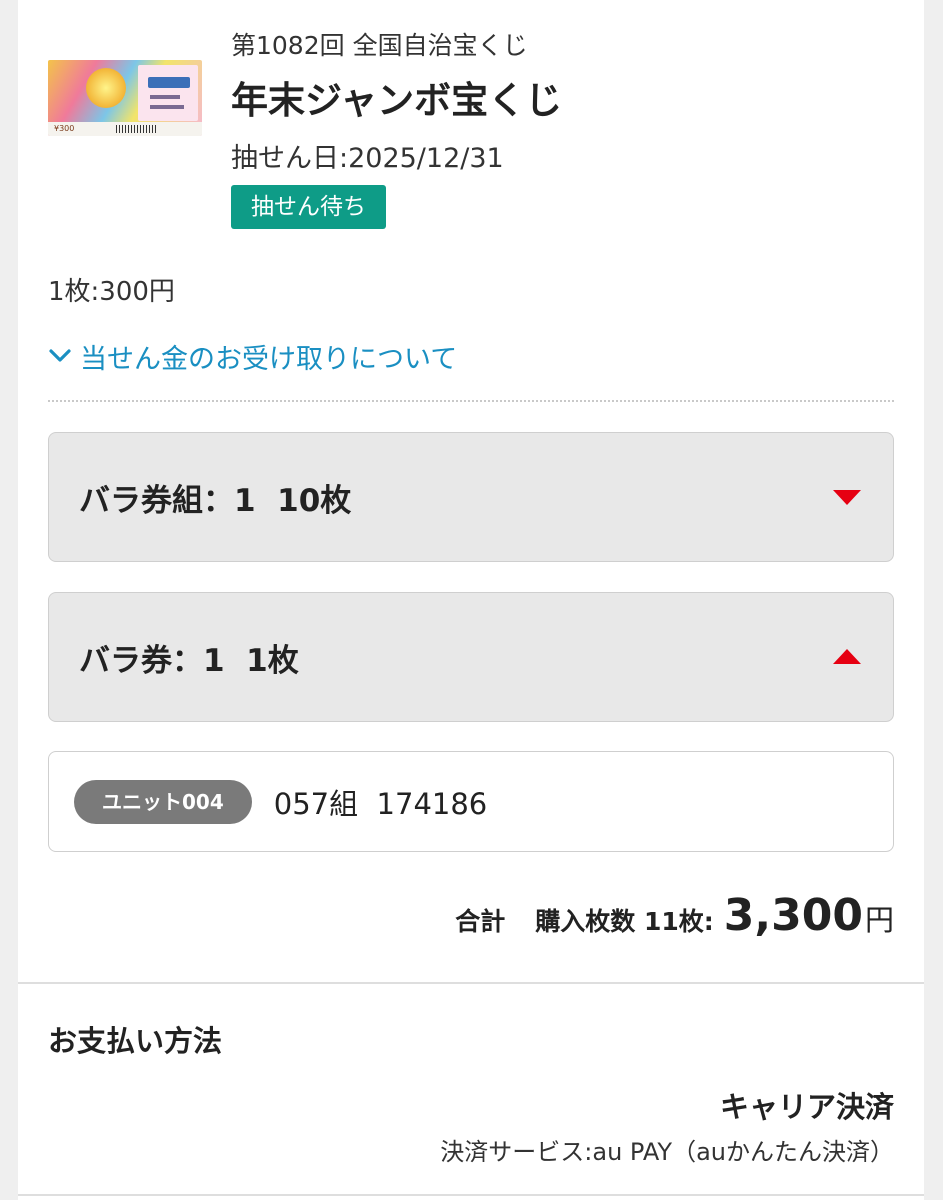 This screenshot has height=1200, width=943. What do you see at coordinates (793, 915) in the screenshot?
I see `total-amount: 3,300` at bounding box center [793, 915].